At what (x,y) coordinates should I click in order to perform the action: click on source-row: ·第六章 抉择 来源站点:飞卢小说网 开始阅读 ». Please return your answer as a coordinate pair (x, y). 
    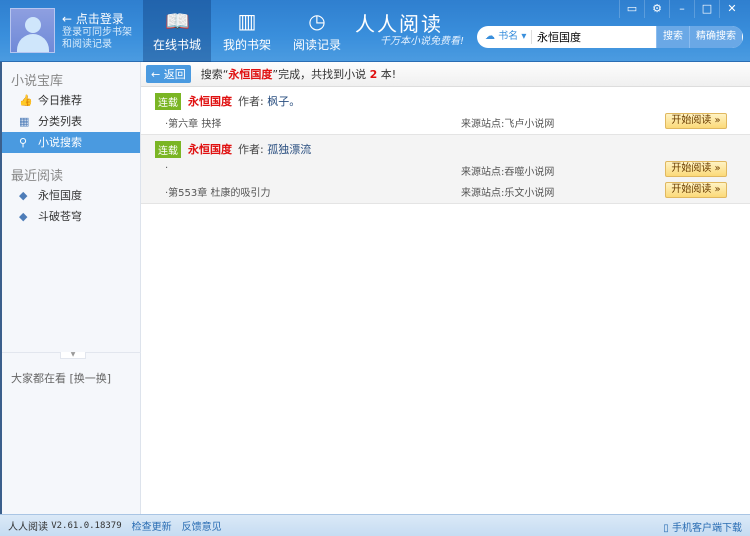
    Looking at the image, I should click on (445, 121).